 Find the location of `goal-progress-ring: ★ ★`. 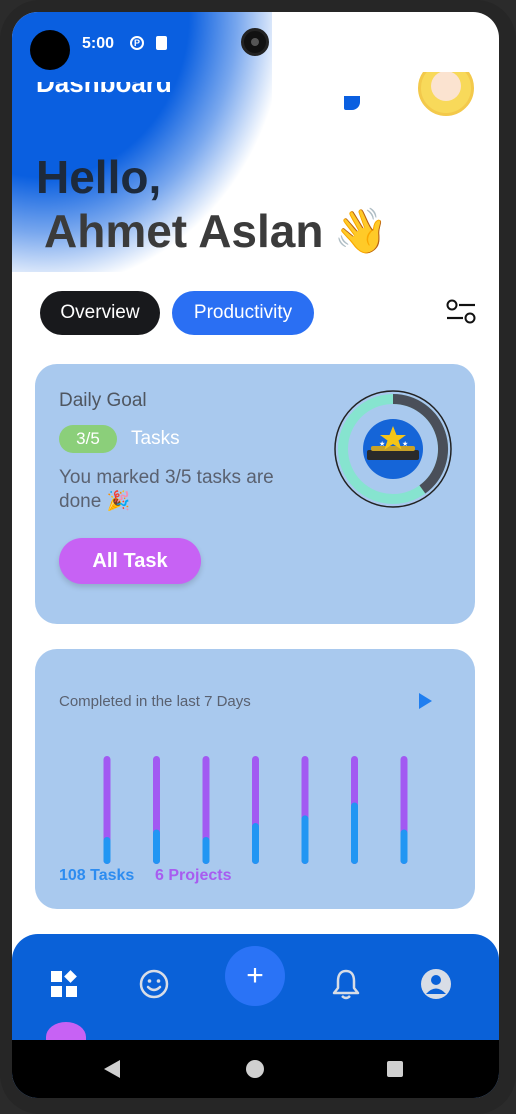

goal-progress-ring: ★ ★ is located at coordinates (393, 449).